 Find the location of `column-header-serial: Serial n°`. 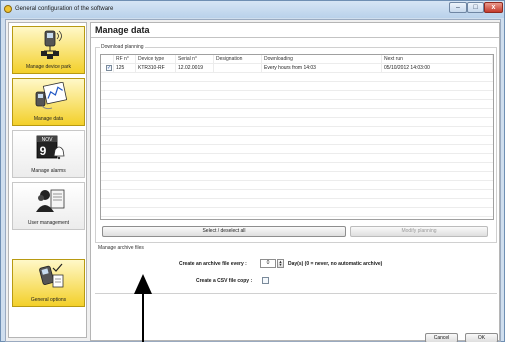

column-header-serial: Serial n° is located at coordinates (195, 59).